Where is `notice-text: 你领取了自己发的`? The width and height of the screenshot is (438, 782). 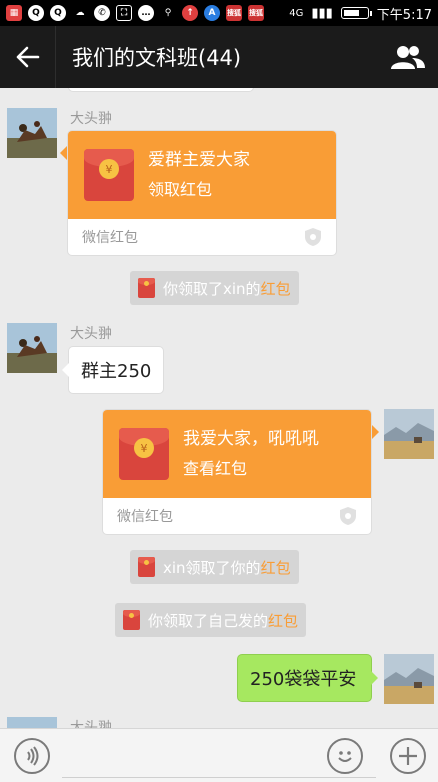 notice-text: 你领取了自己发的 is located at coordinates (208, 620).